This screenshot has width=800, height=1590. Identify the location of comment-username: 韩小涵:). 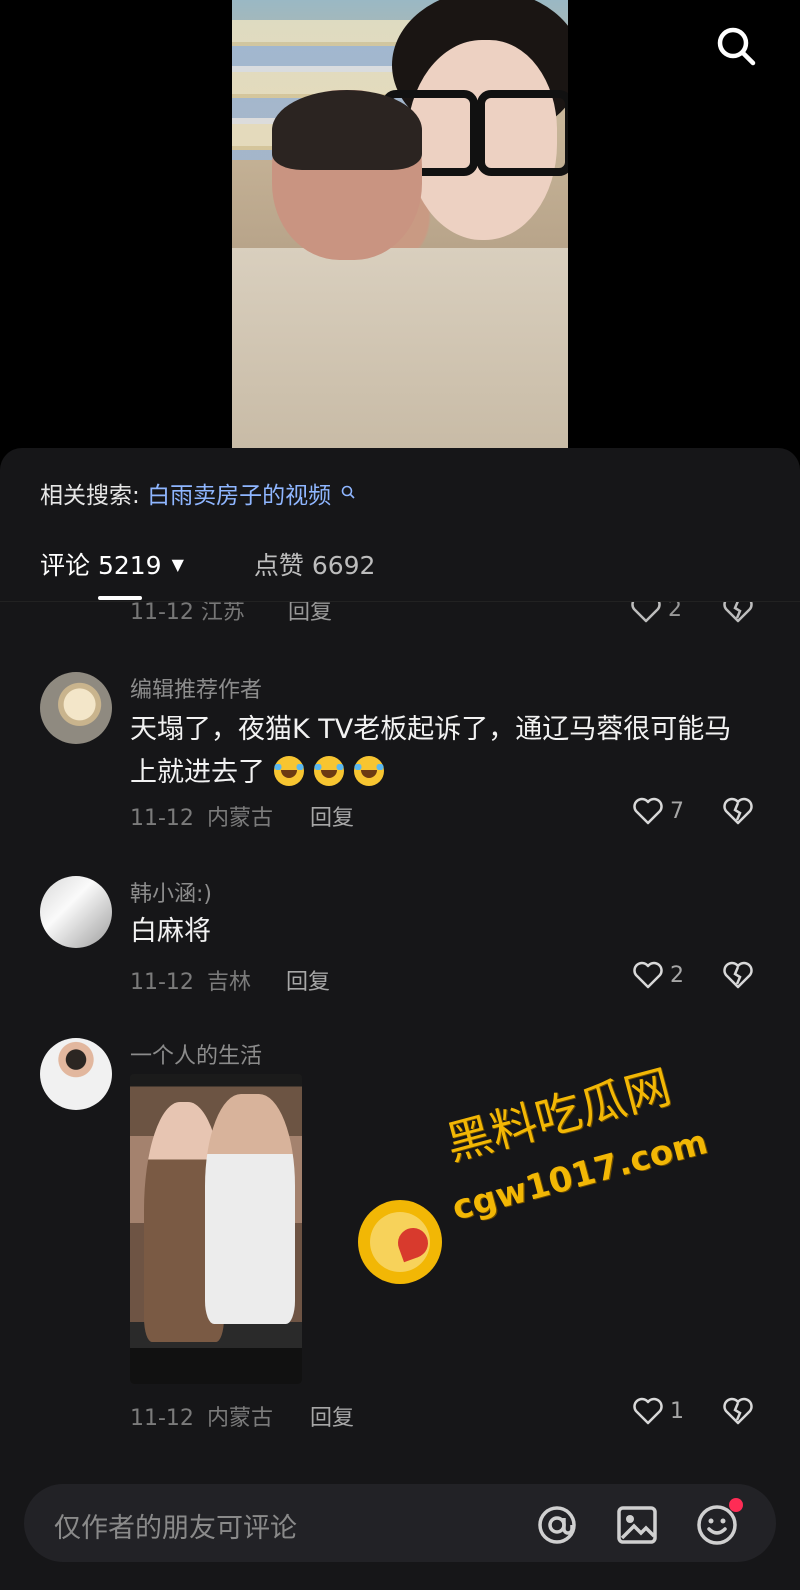
(171, 892).